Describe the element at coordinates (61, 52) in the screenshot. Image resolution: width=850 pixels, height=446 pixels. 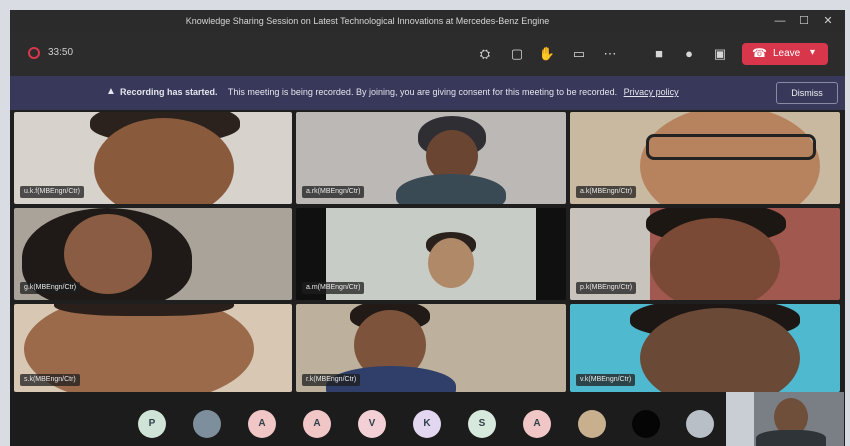
I see `meeting-timer: 33:50` at that location.